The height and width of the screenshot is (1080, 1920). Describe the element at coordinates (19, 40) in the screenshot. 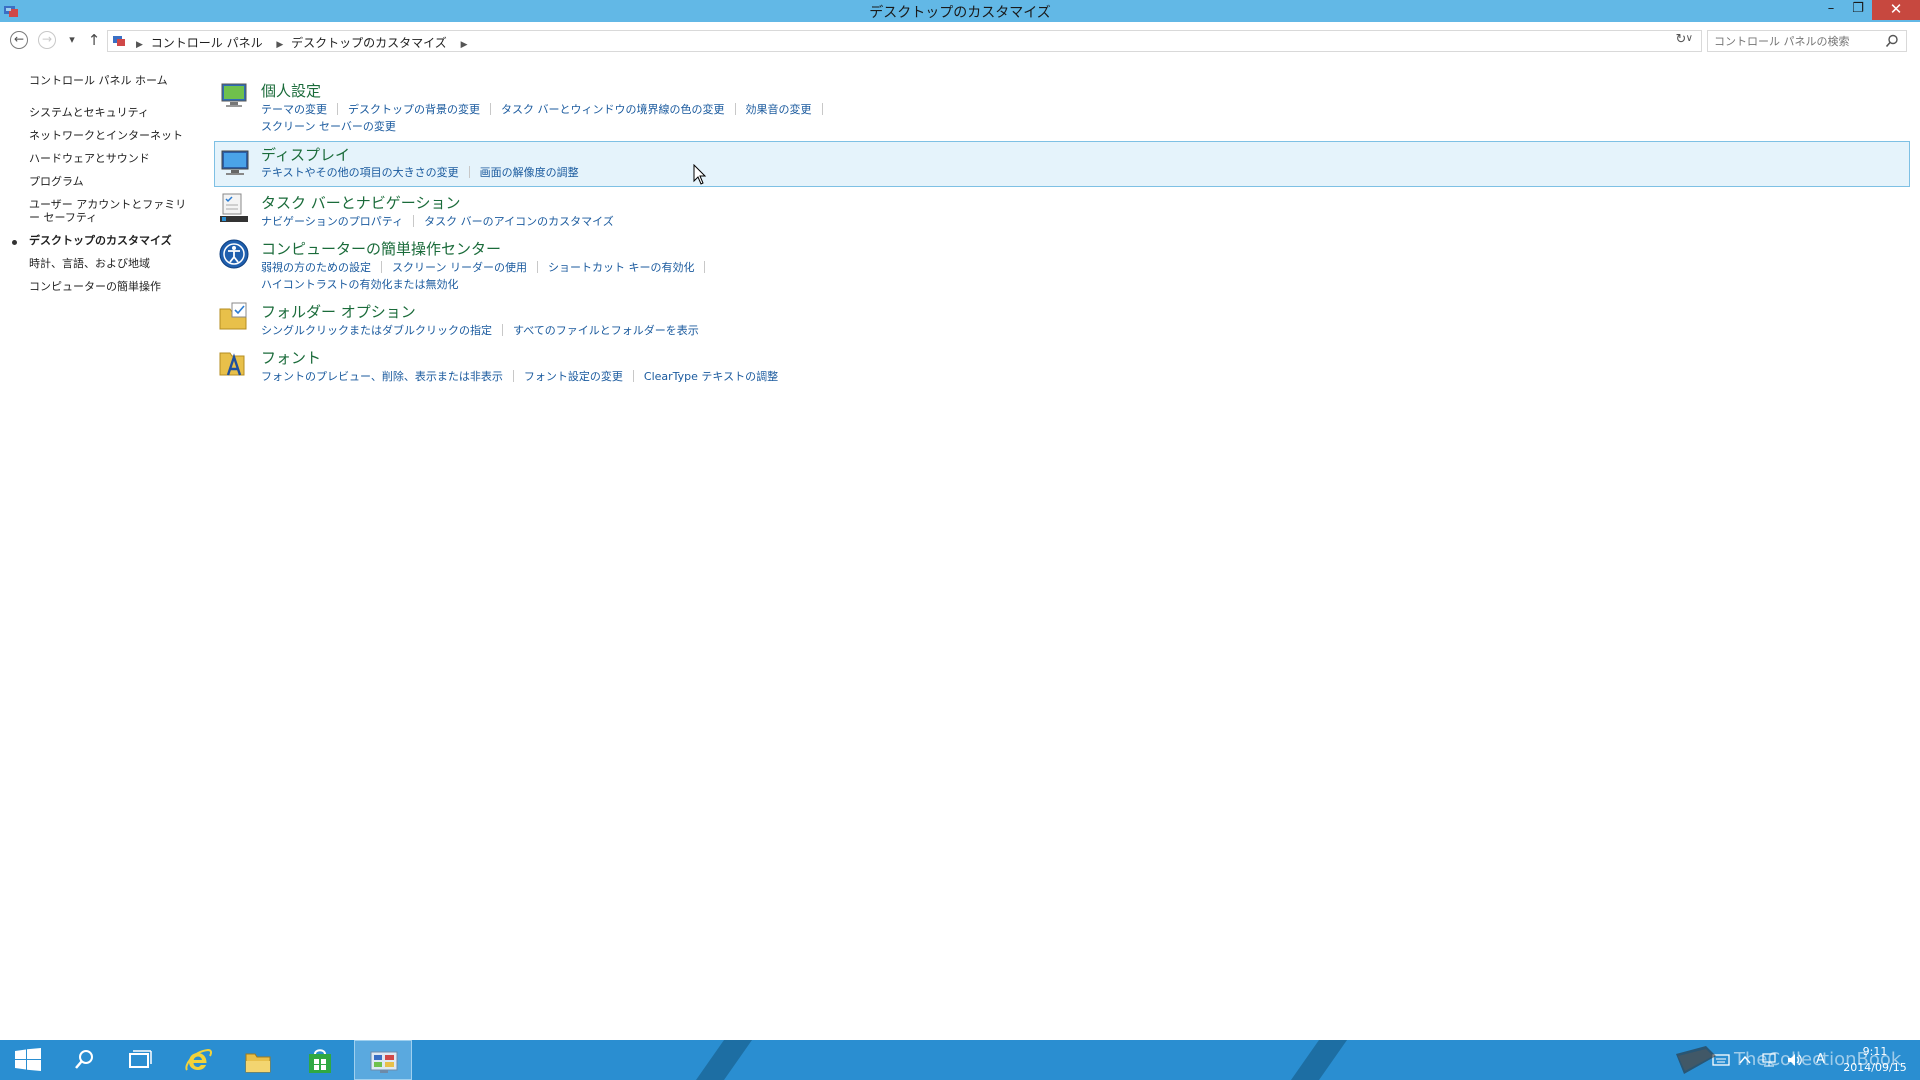

I see `back-button: ←` at that location.